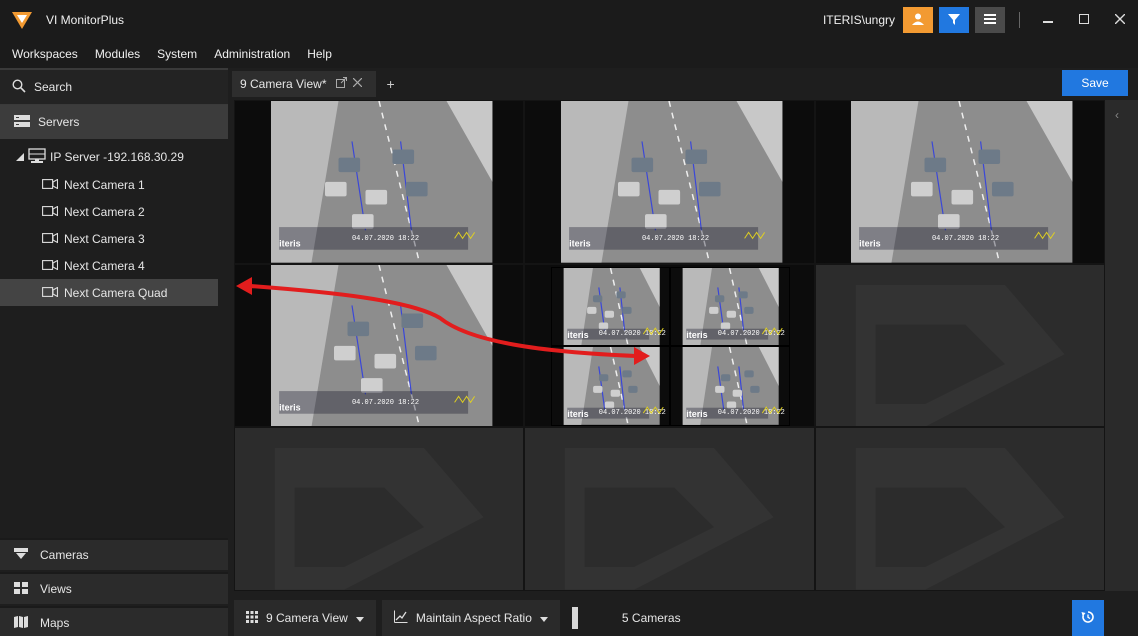  What do you see at coordinates (85, 20) in the screenshot?
I see `app-title: VI MonitorPlus` at bounding box center [85, 20].